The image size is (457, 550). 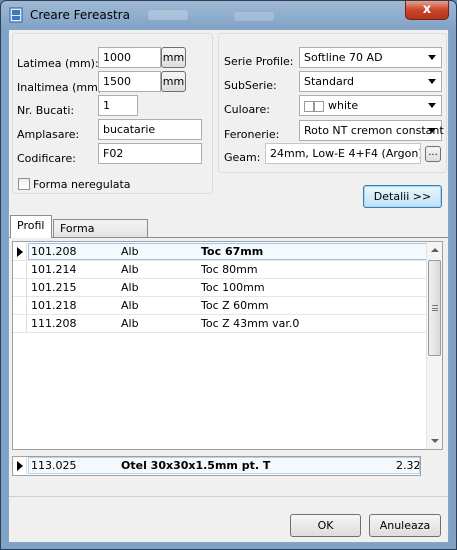 I want to click on subserie-label: SubSerie:, so click(x=250, y=85).